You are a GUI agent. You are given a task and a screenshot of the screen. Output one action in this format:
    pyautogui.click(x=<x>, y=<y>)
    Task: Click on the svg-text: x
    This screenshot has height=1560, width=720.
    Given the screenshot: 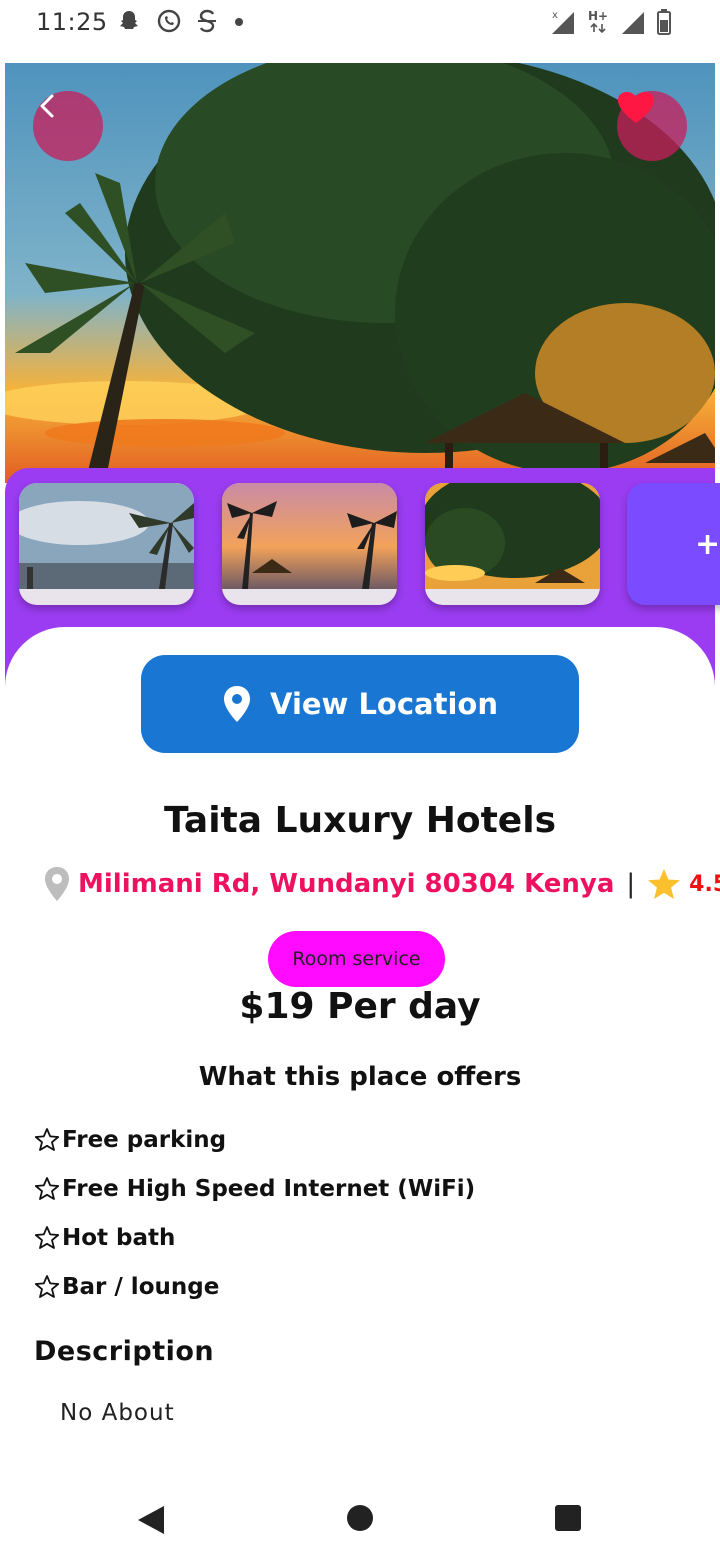 What is the action you would take?
    pyautogui.click(x=555, y=15)
    